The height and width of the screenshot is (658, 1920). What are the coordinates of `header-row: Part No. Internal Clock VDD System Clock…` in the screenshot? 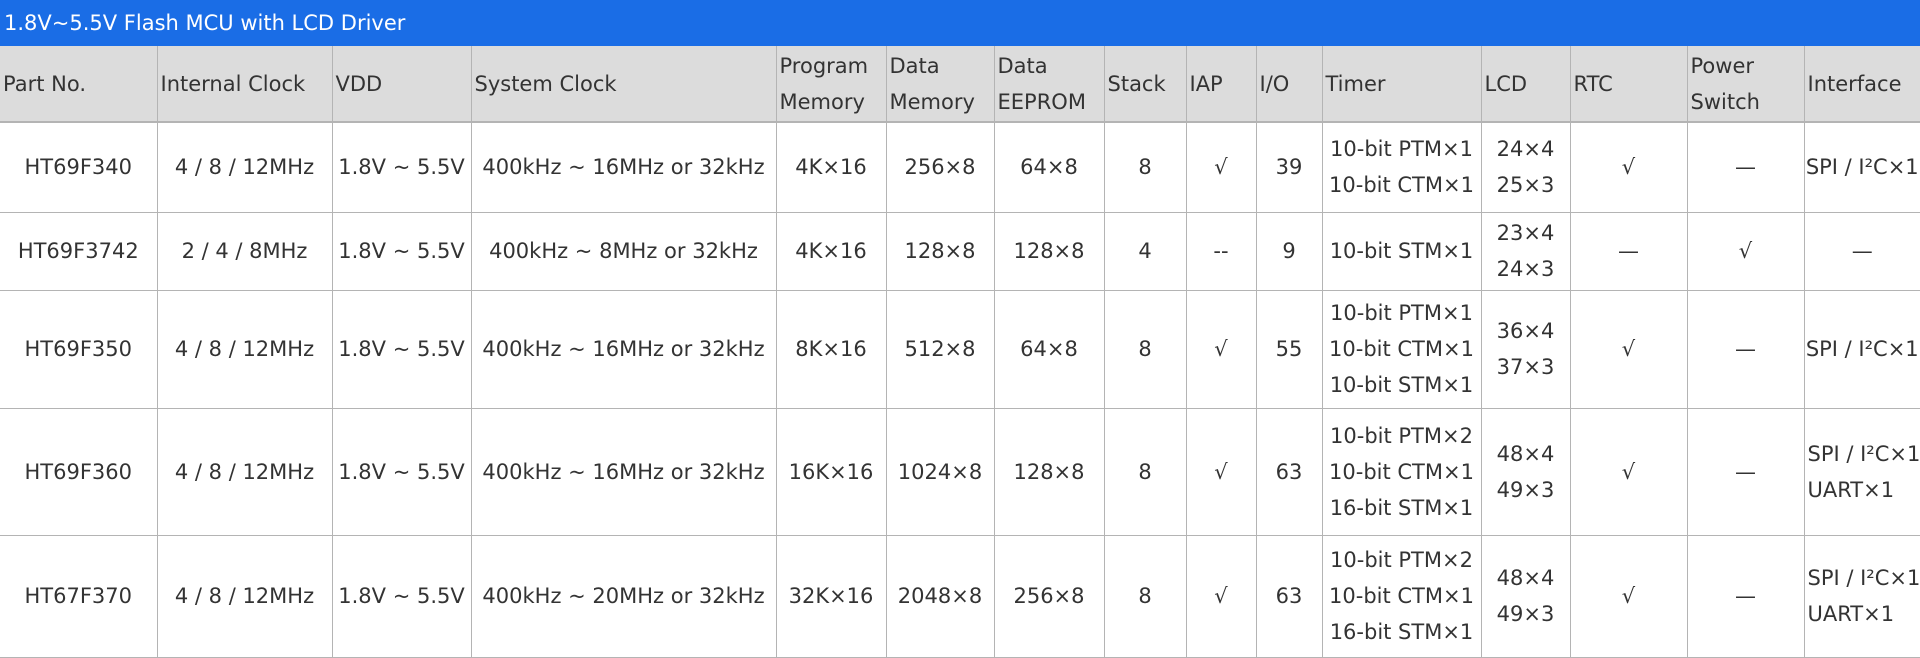 It's located at (960, 84).